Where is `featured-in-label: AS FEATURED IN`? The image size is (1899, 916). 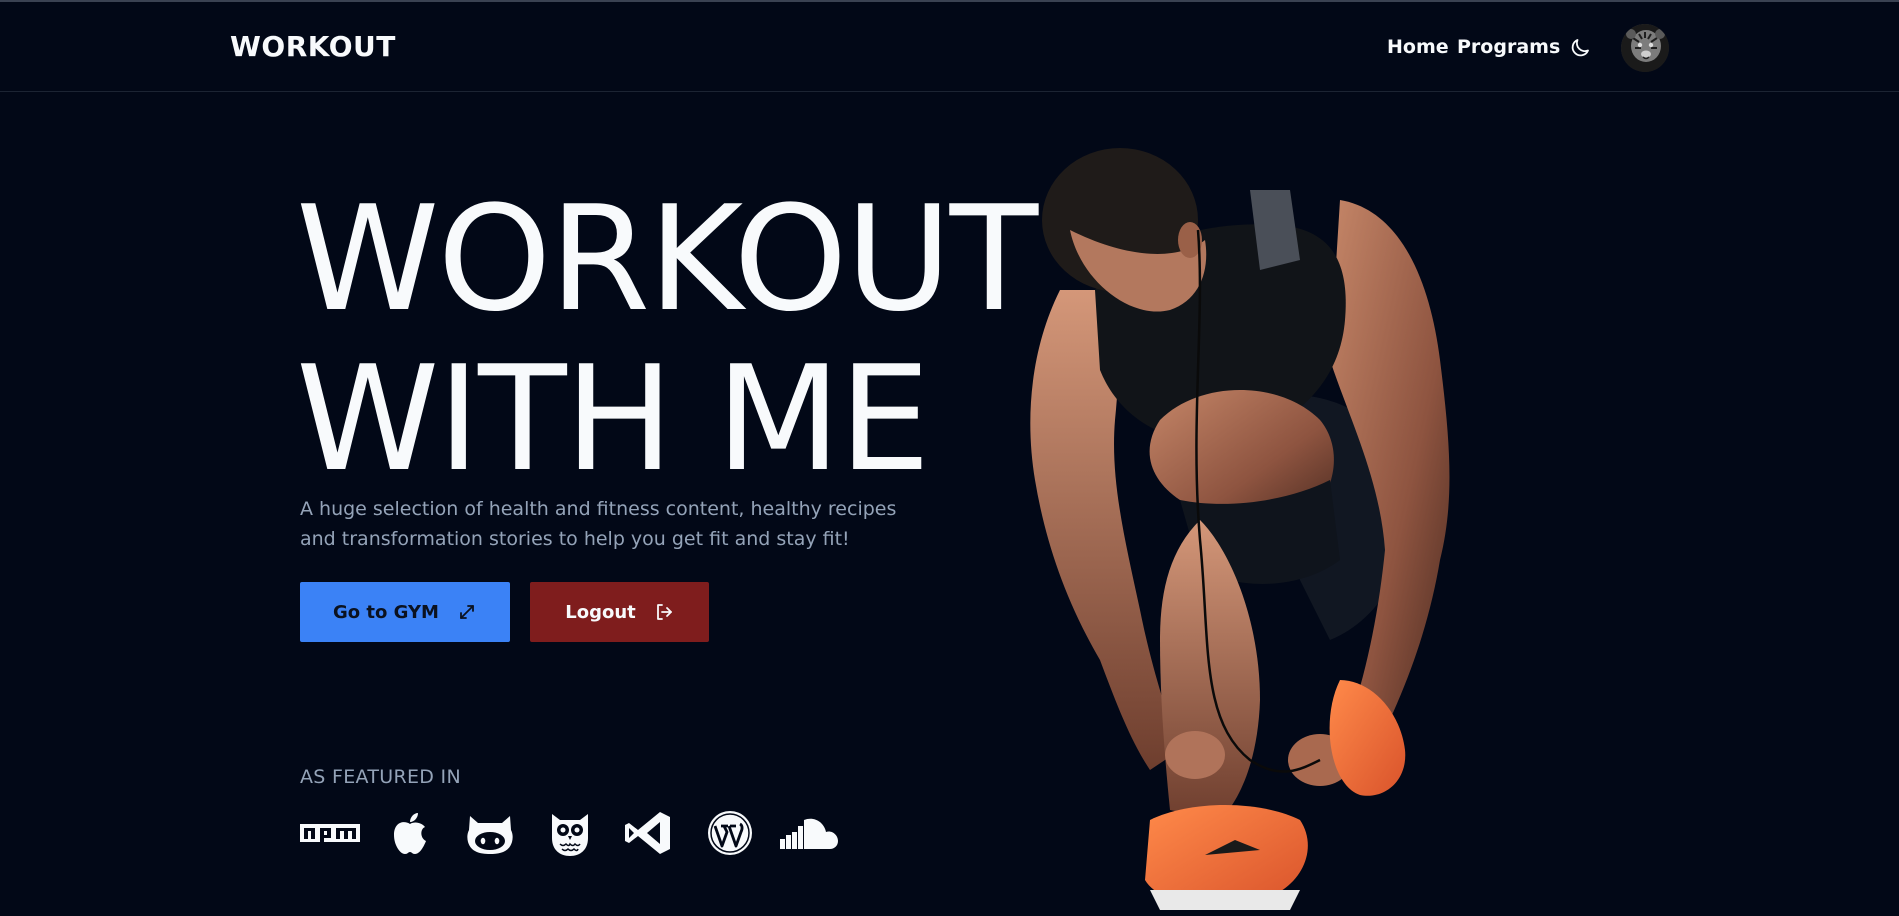
featured-in-label: AS FEATURED IN is located at coordinates (380, 777).